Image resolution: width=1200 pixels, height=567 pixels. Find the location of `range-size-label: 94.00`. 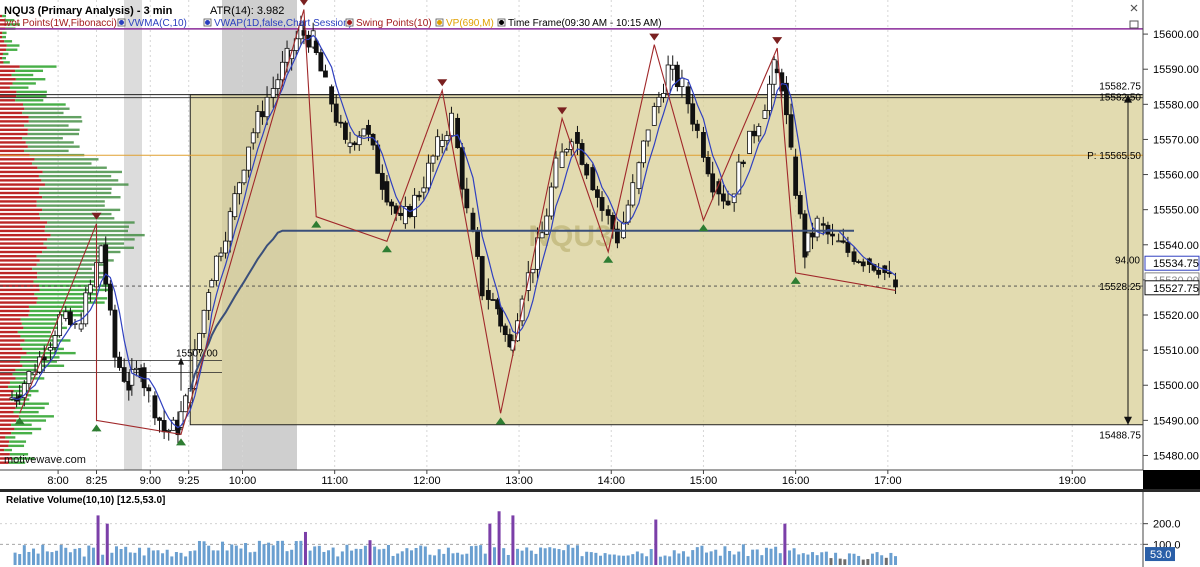

range-size-label: 94.00 is located at coordinates (1127, 261).